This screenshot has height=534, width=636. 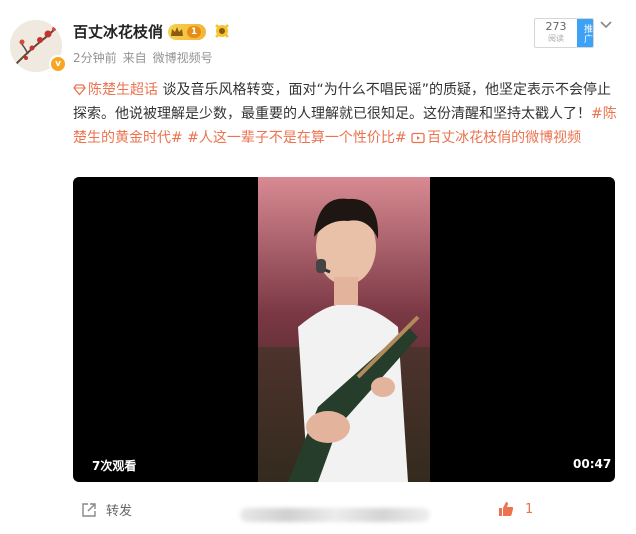 I want to click on read-count: 273 阅读, so click(x=556, y=33).